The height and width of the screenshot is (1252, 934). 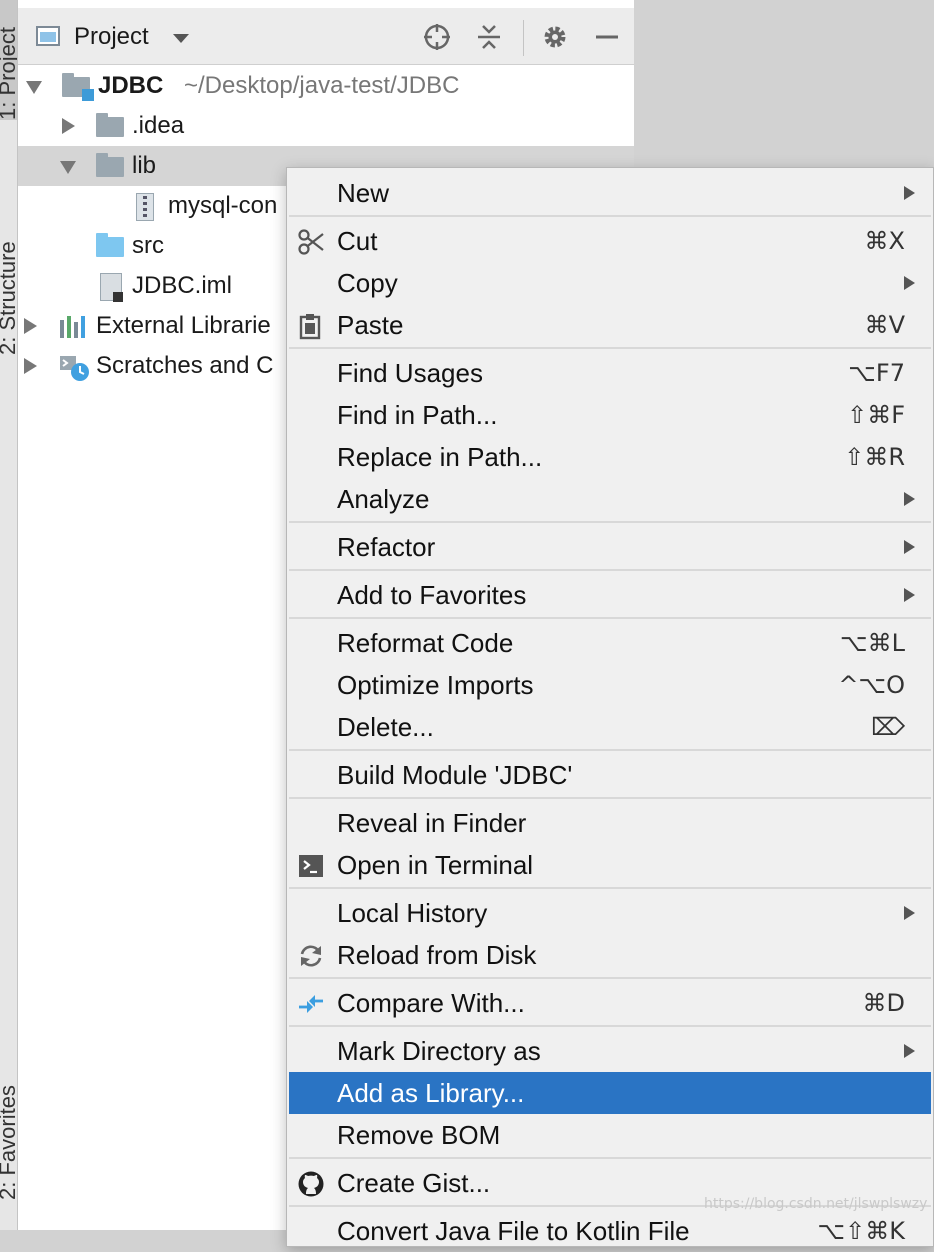 I want to click on menu-item-add-to-favorites: Add to Favorites, so click(x=610, y=595).